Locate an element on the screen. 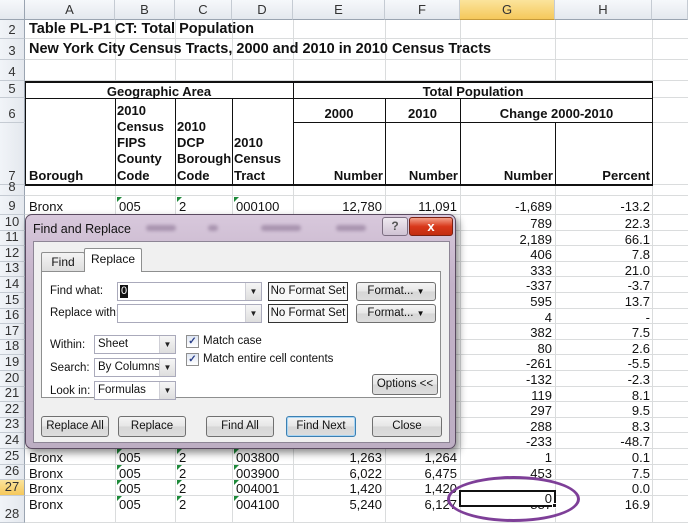  row-header-5: 5 is located at coordinates (12, 89).